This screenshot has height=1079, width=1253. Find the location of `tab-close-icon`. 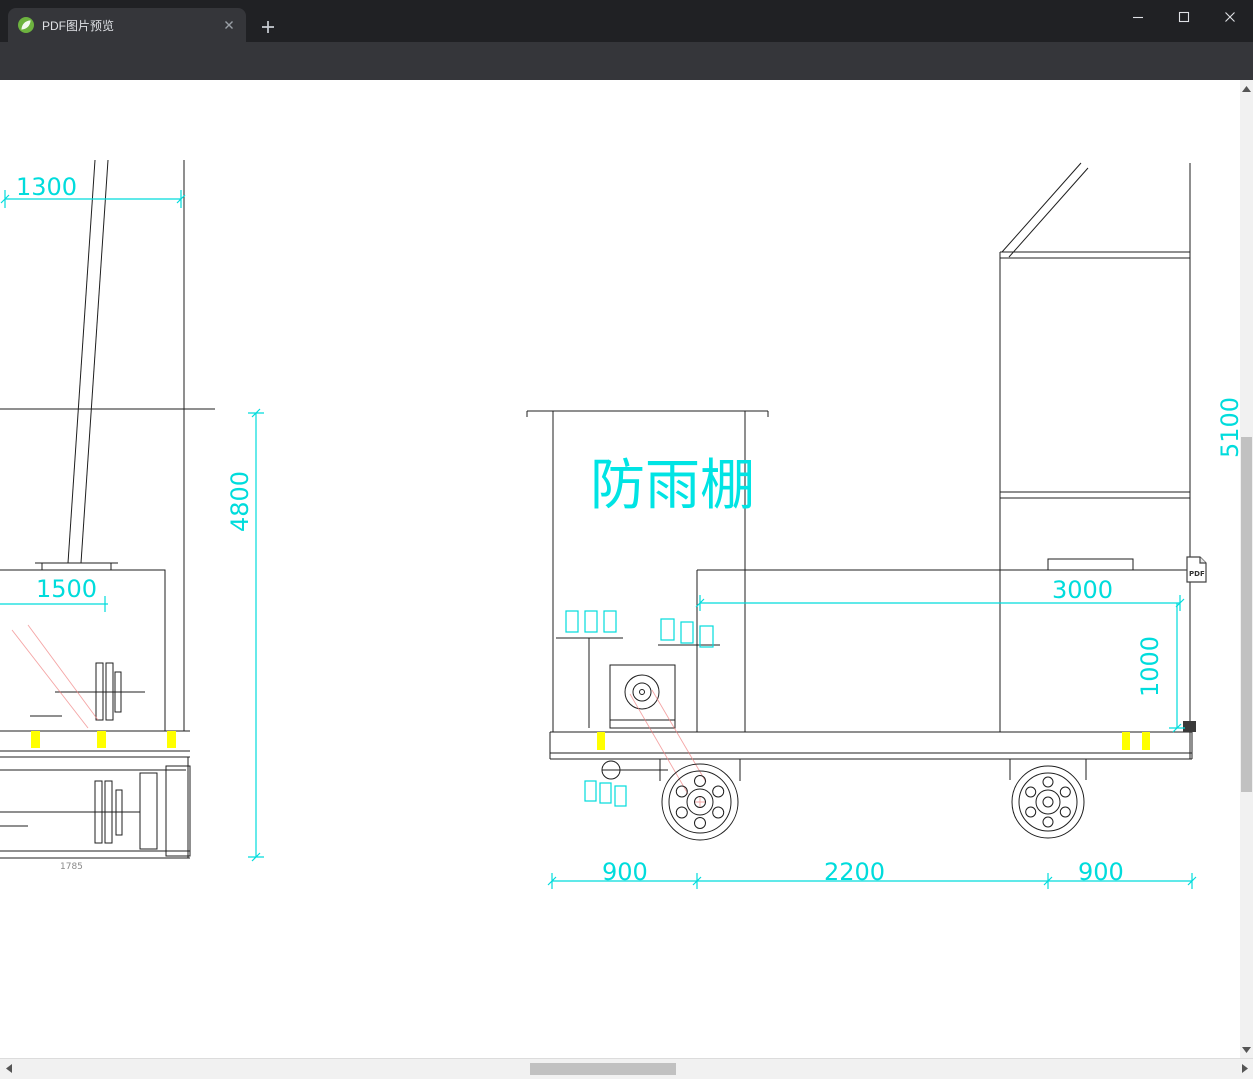

tab-close-icon is located at coordinates (229, 25).